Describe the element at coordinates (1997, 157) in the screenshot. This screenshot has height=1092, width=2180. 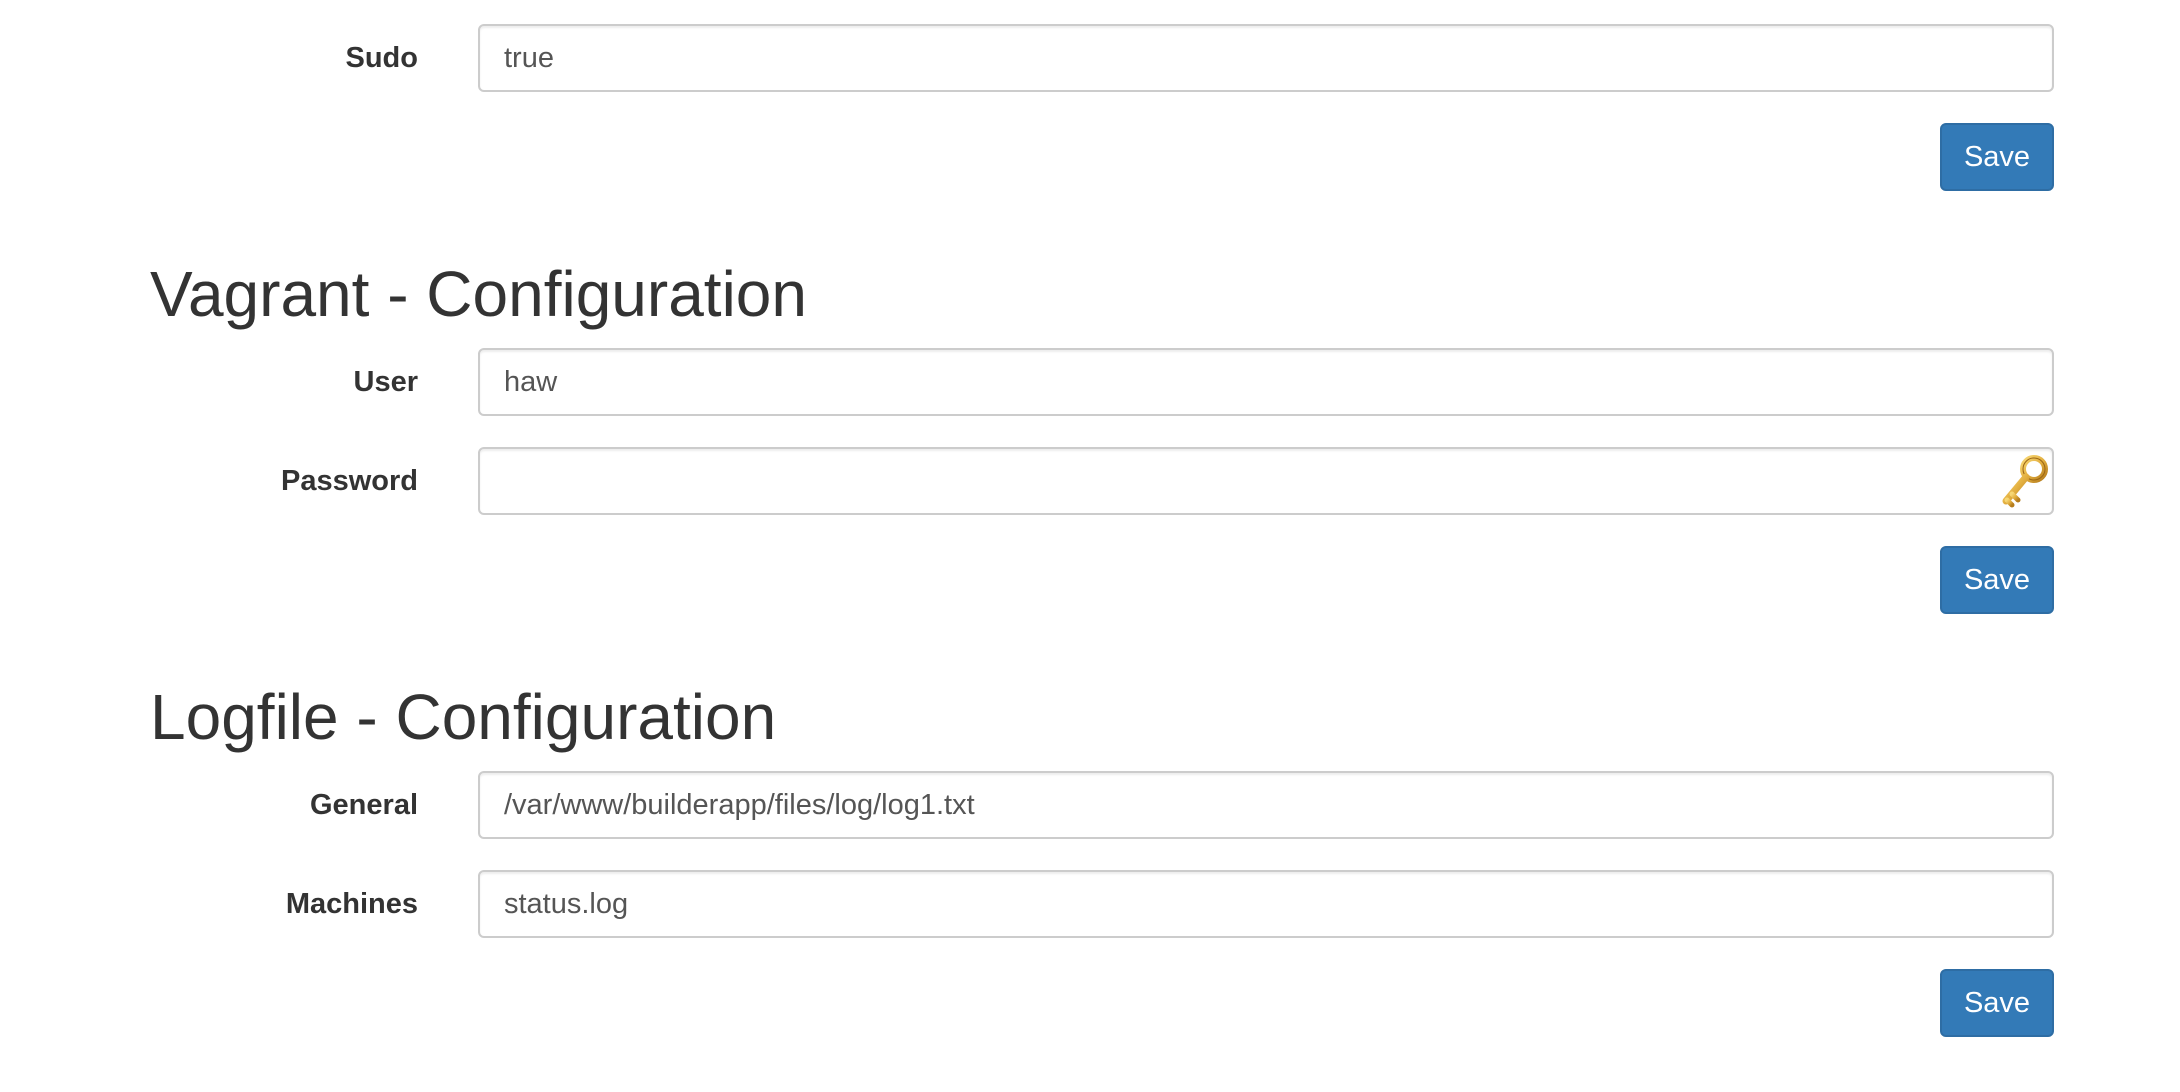
I see `sudo-save-button: Save` at that location.